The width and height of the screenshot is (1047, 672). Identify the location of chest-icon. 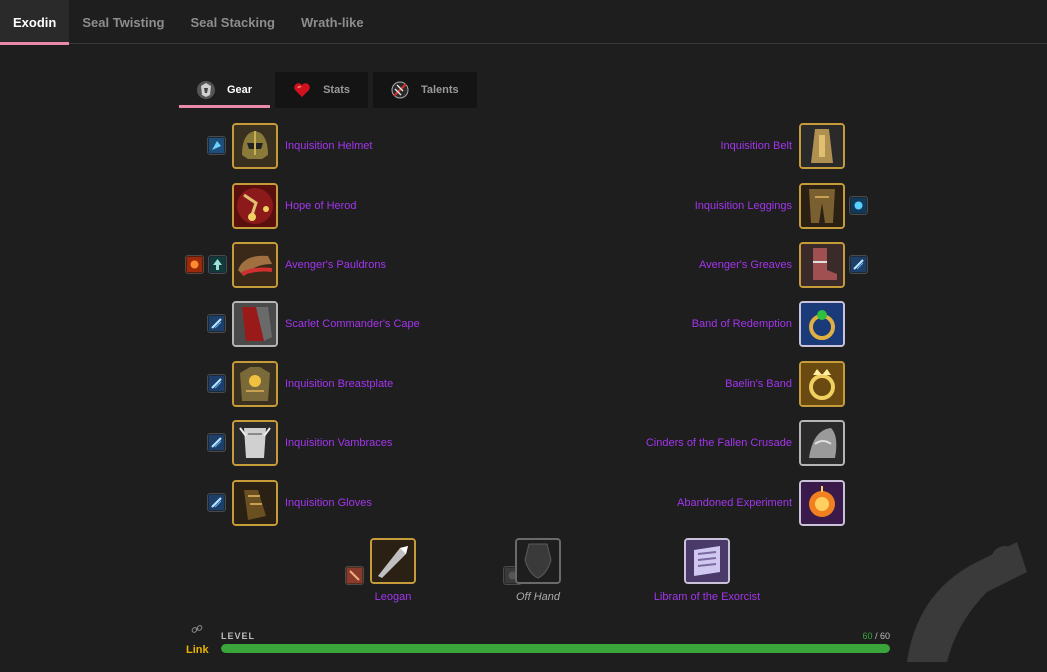
(255, 384).